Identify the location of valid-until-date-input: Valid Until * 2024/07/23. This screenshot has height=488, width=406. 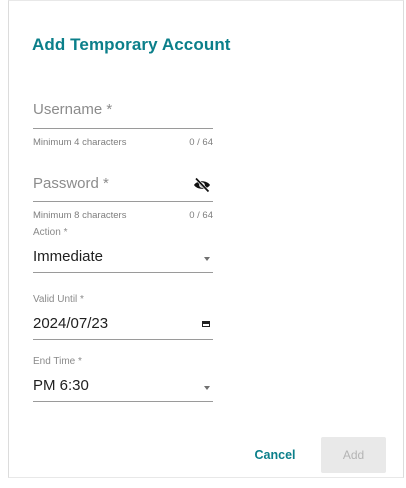
(123, 318).